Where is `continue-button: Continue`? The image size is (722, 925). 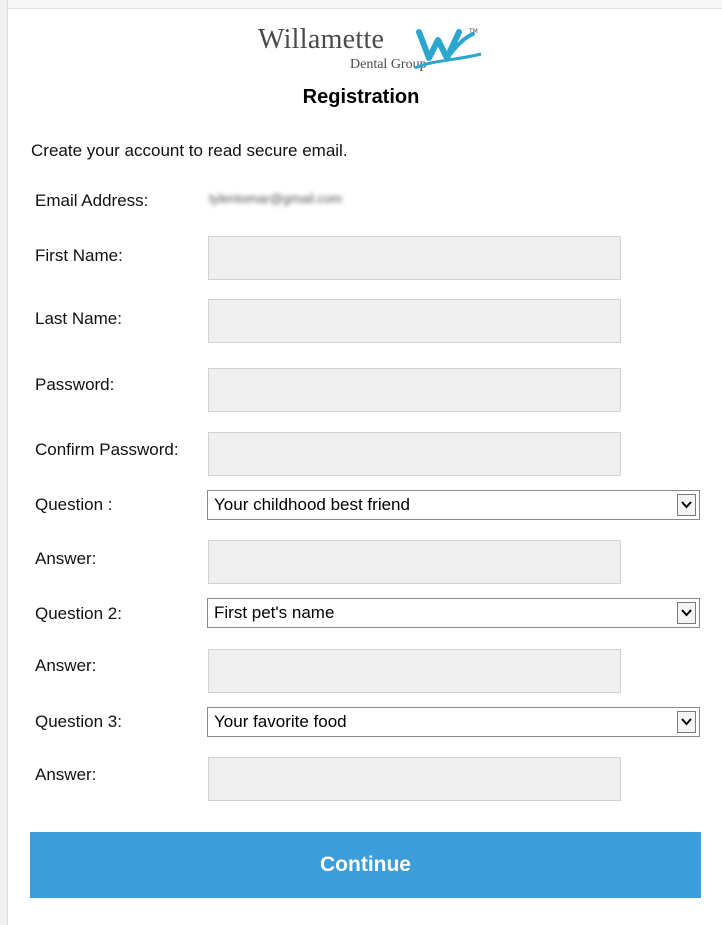
continue-button: Continue is located at coordinates (365, 865).